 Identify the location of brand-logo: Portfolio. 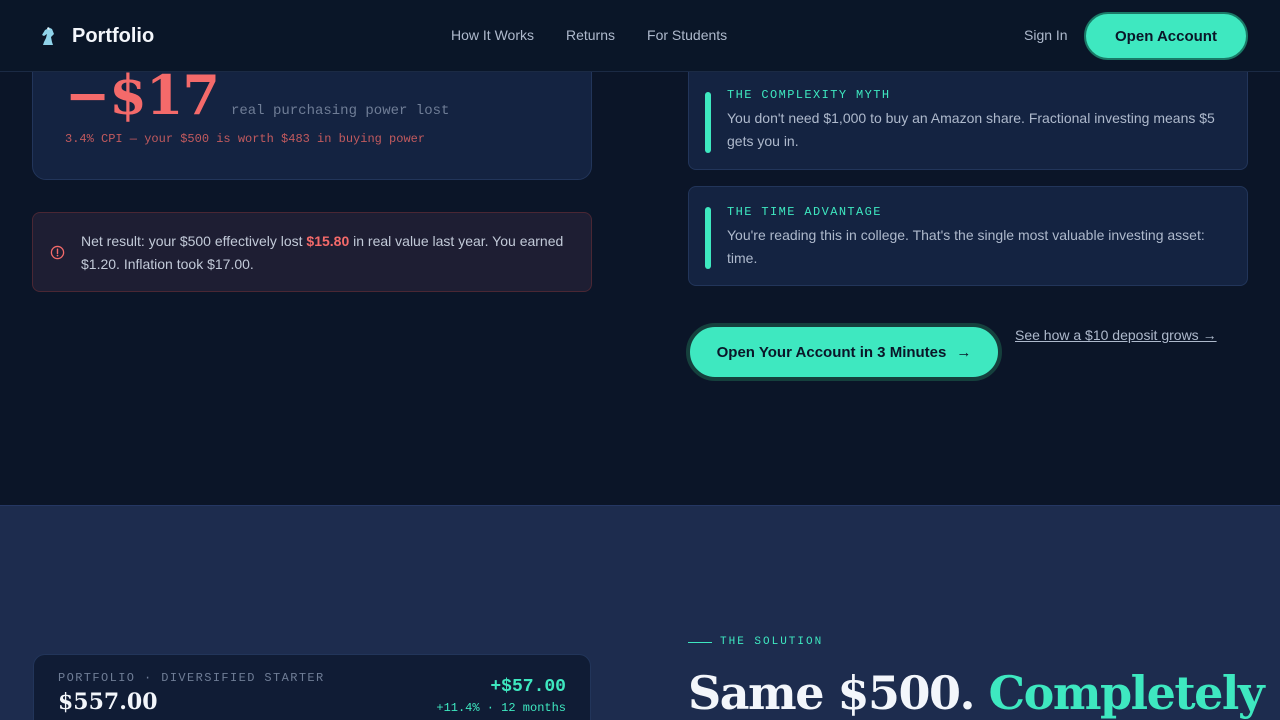
(96, 36).